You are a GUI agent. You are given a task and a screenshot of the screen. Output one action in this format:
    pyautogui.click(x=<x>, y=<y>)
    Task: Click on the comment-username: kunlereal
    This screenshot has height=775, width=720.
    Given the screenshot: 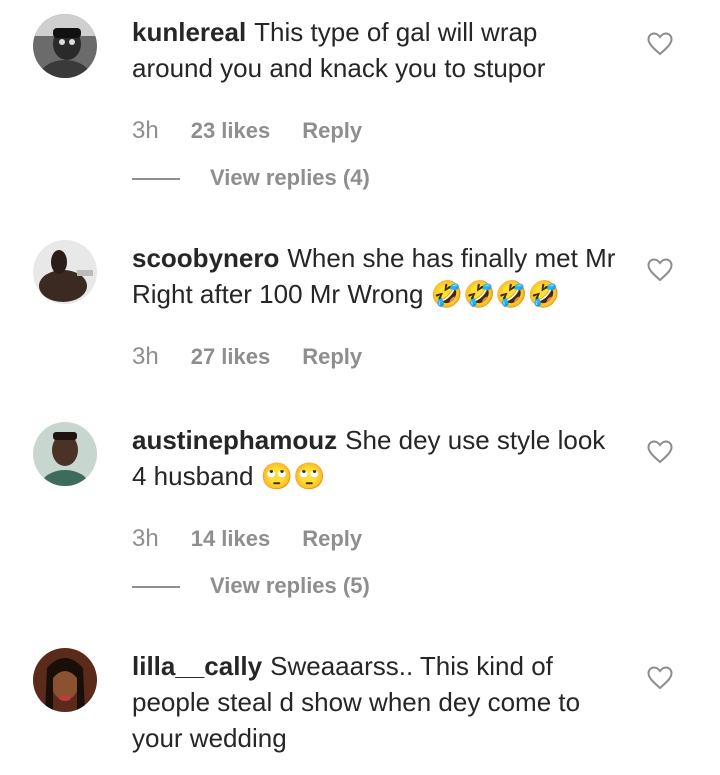 What is the action you would take?
    pyautogui.click(x=189, y=32)
    